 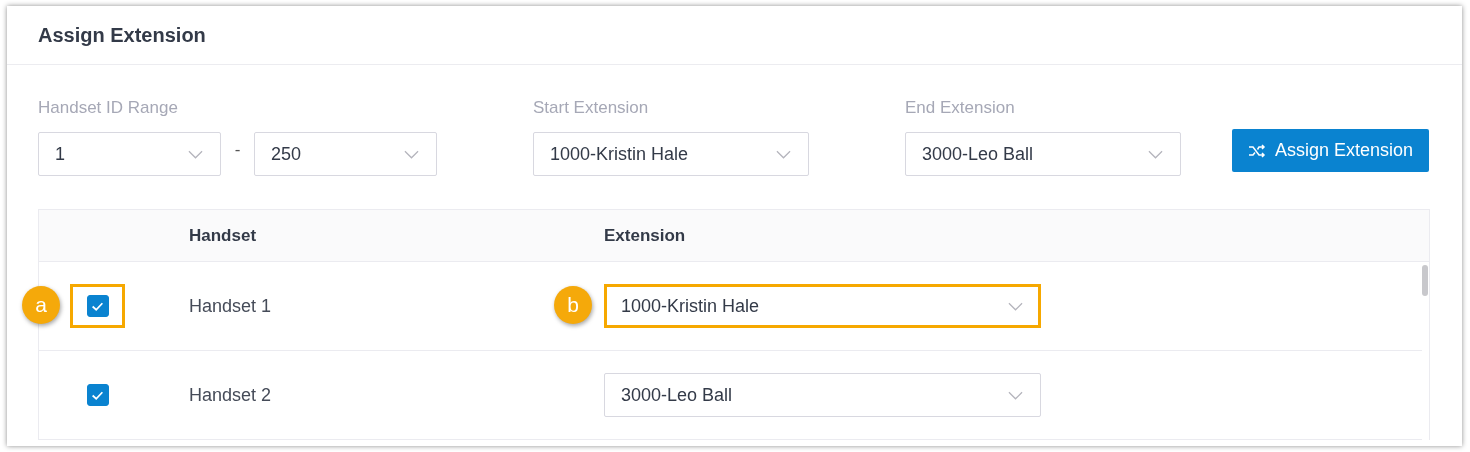 I want to click on shuffle-icon, so click(x=1256, y=150).